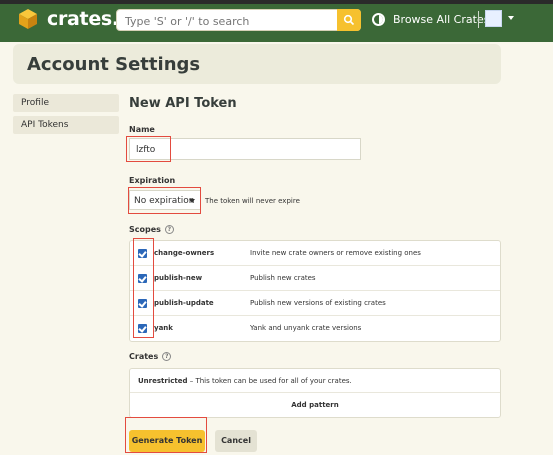 The width and height of the screenshot is (553, 455). What do you see at coordinates (184, 303) in the screenshot?
I see `scope-name: publish-update` at bounding box center [184, 303].